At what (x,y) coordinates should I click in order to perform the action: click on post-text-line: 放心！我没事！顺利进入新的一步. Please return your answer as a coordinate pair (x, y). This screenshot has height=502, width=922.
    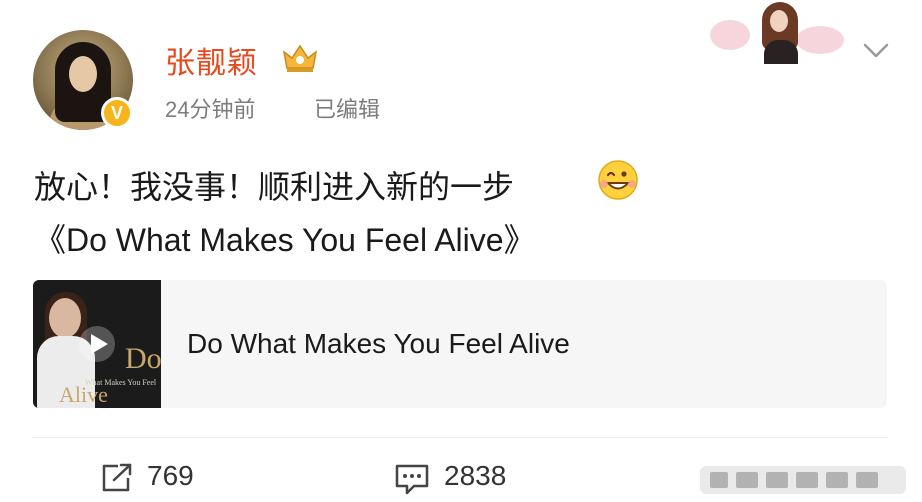
    Looking at the image, I should click on (274, 187).